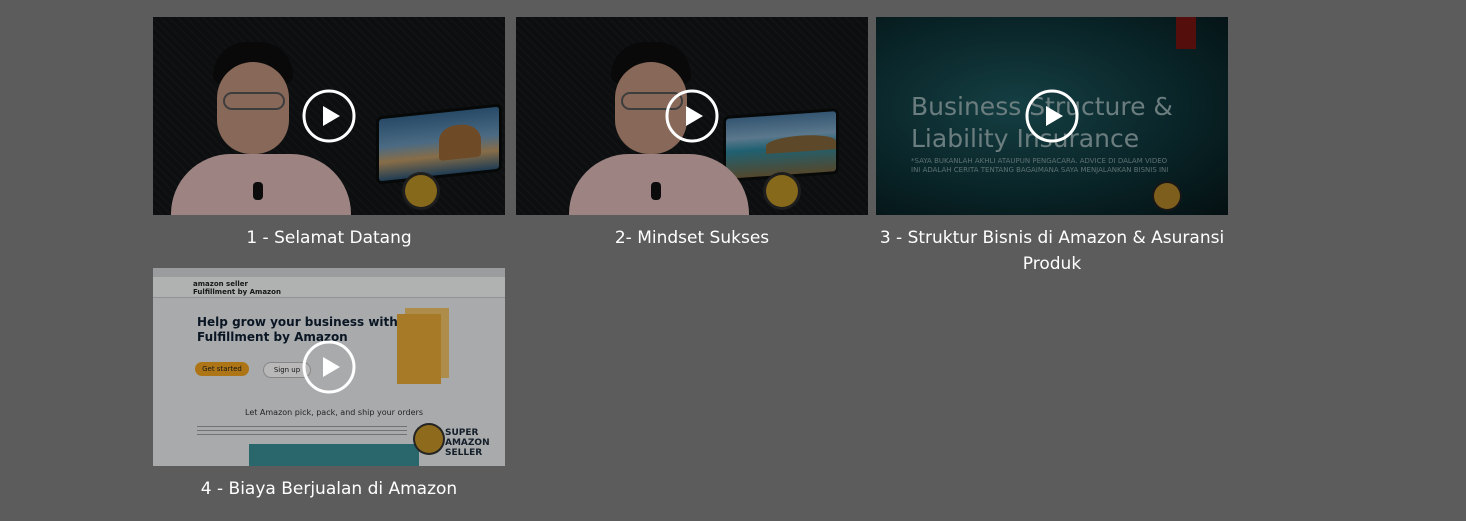  What do you see at coordinates (692, 238) in the screenshot?
I see `video-title: 2- Mindset Sukses` at bounding box center [692, 238].